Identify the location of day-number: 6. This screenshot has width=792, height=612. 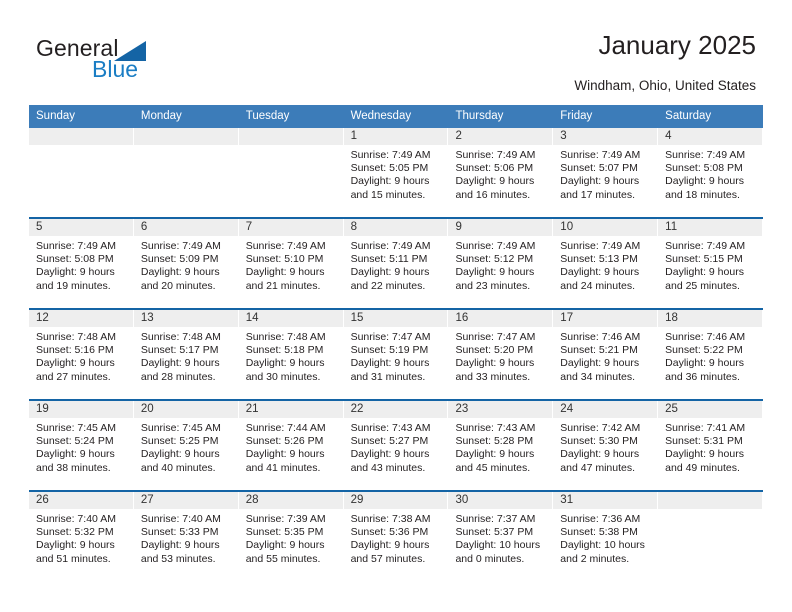
(185, 227).